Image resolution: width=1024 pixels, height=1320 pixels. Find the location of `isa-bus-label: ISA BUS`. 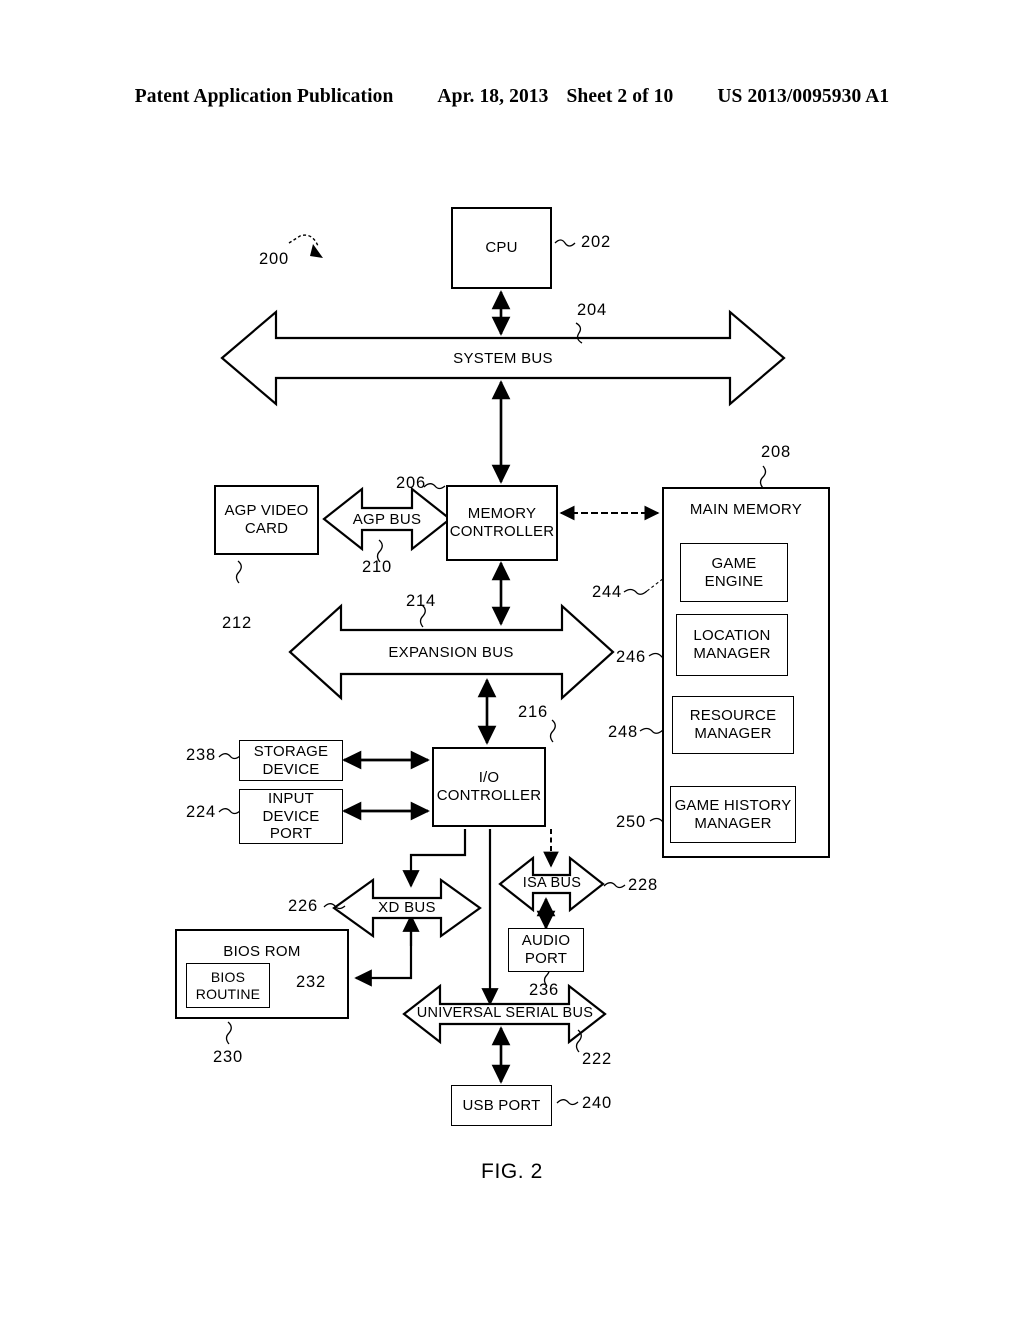

isa-bus-label: ISA BUS is located at coordinates (552, 883).